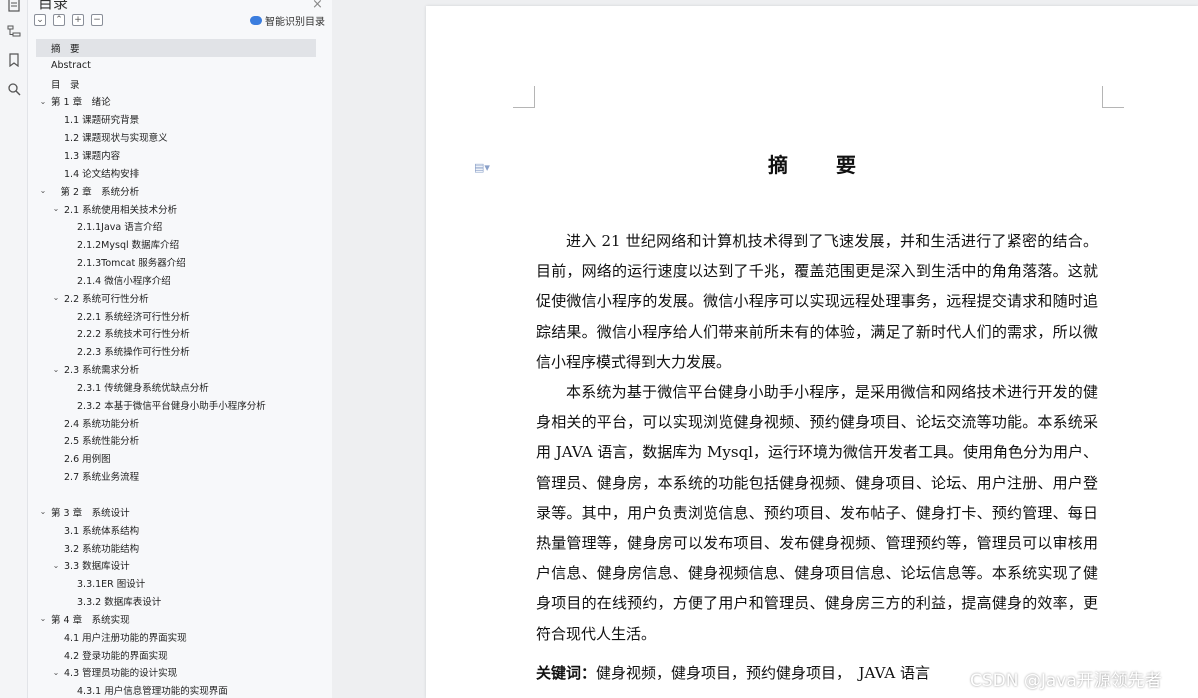 The height and width of the screenshot is (698, 1198). What do you see at coordinates (176, 387) in the screenshot?
I see `toc-item: 2.3.1 传统健身系统优缺点分析` at bounding box center [176, 387].